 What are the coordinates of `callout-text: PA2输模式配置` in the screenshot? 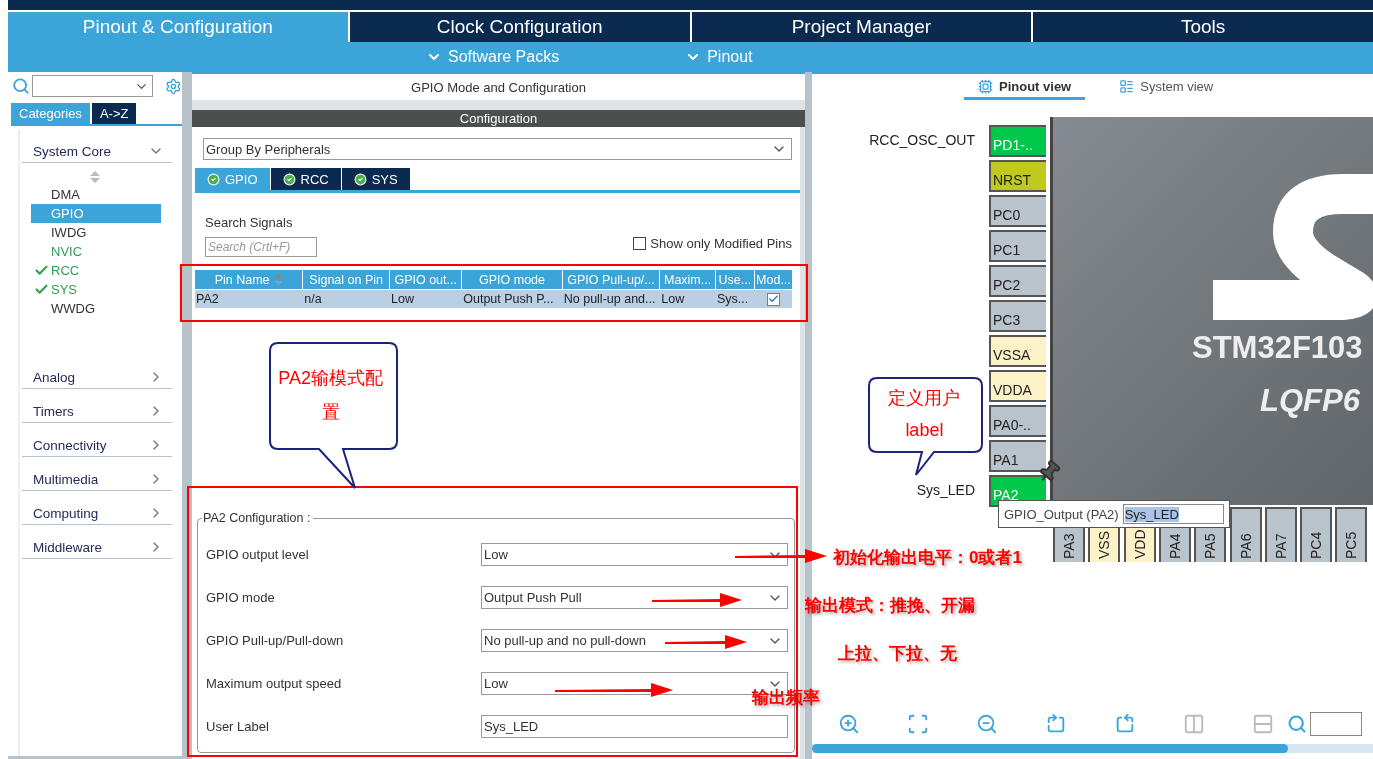 It's located at (331, 395).